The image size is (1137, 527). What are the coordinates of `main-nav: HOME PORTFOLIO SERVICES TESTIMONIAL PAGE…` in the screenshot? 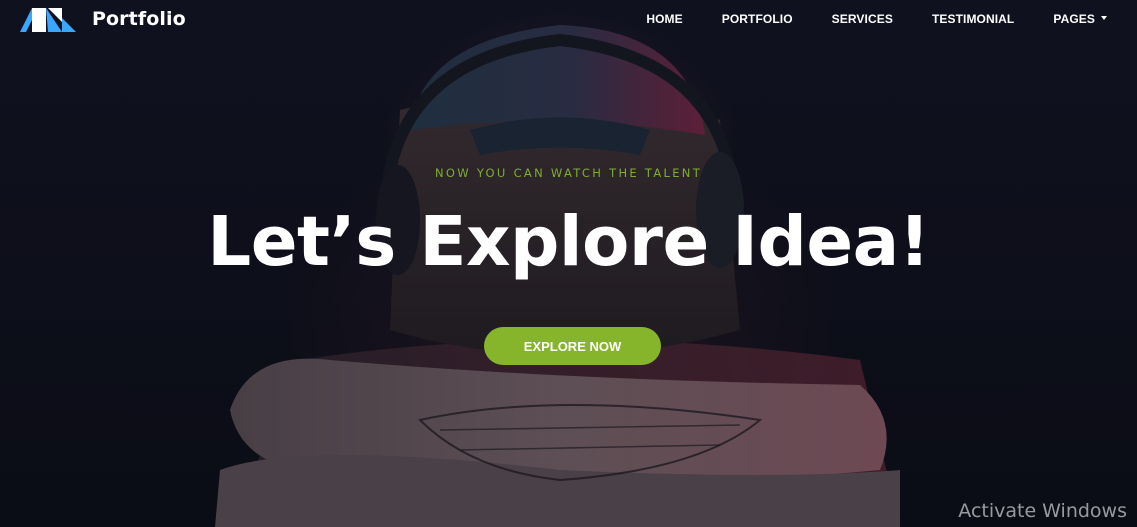 It's located at (876, 19).